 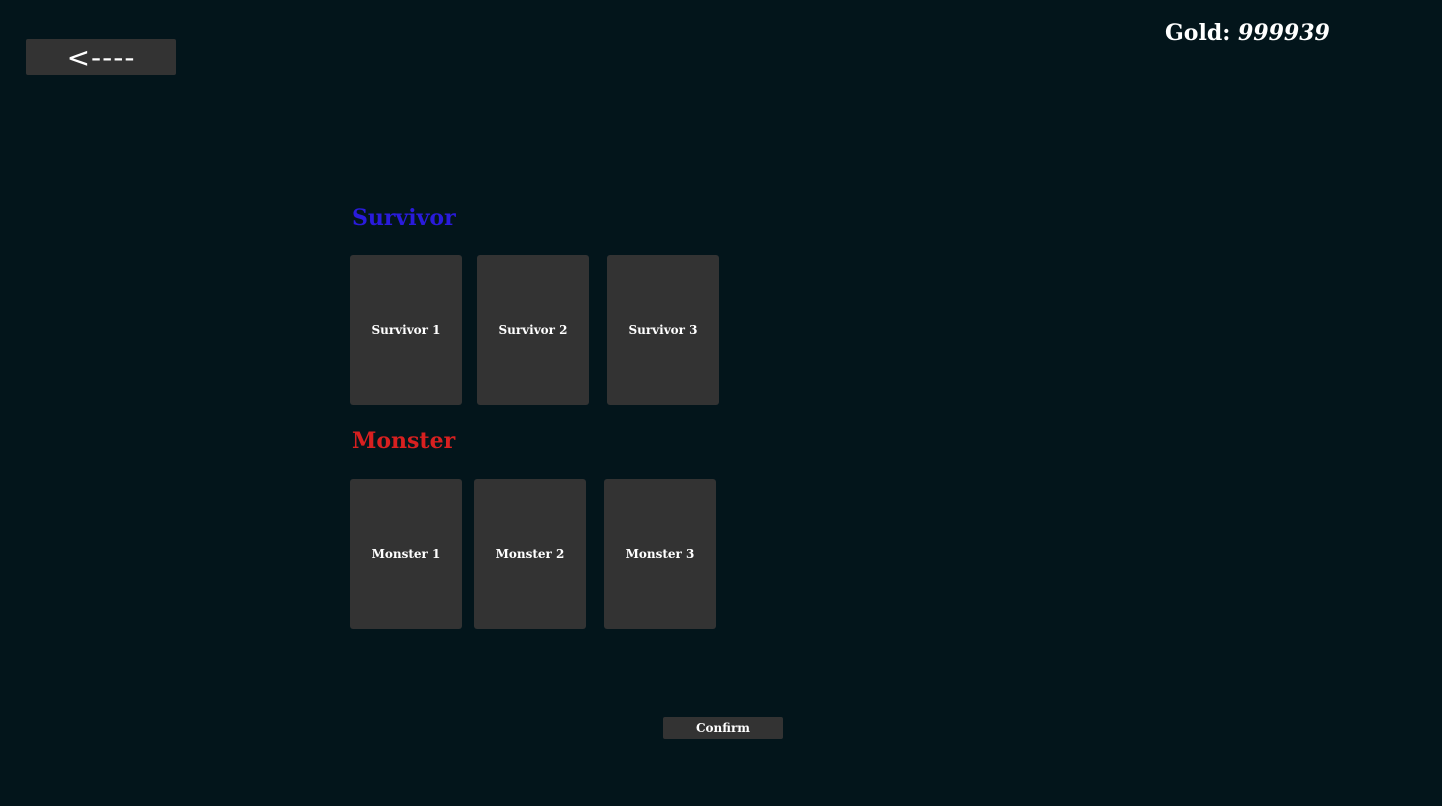 What do you see at coordinates (723, 728) in the screenshot?
I see `confirm-button: Confirm` at bounding box center [723, 728].